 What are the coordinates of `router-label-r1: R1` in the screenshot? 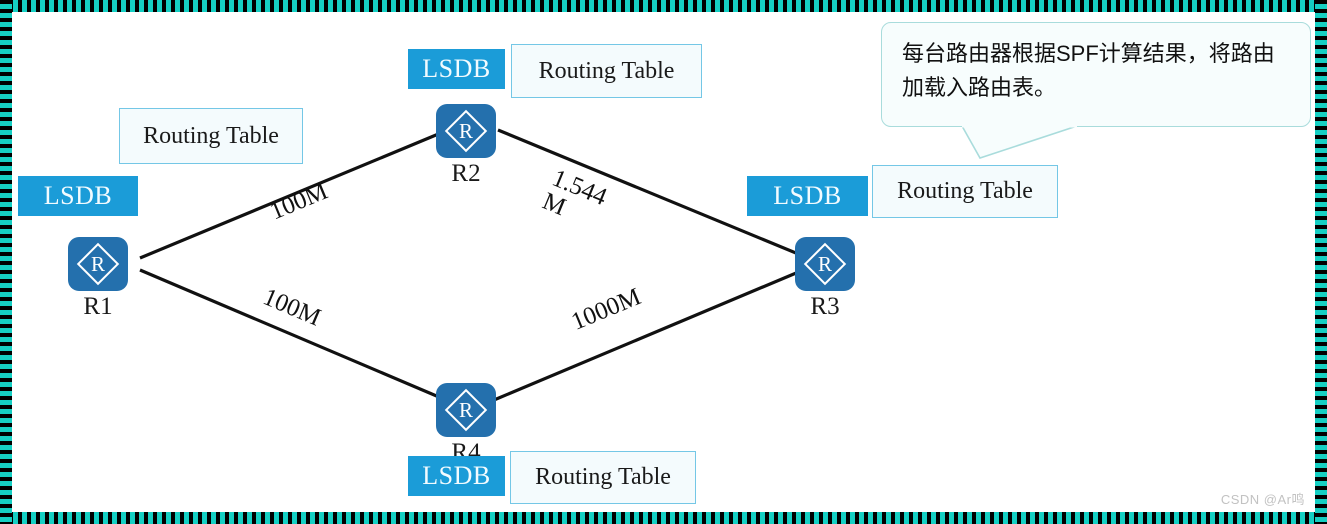 It's located at (98, 306).